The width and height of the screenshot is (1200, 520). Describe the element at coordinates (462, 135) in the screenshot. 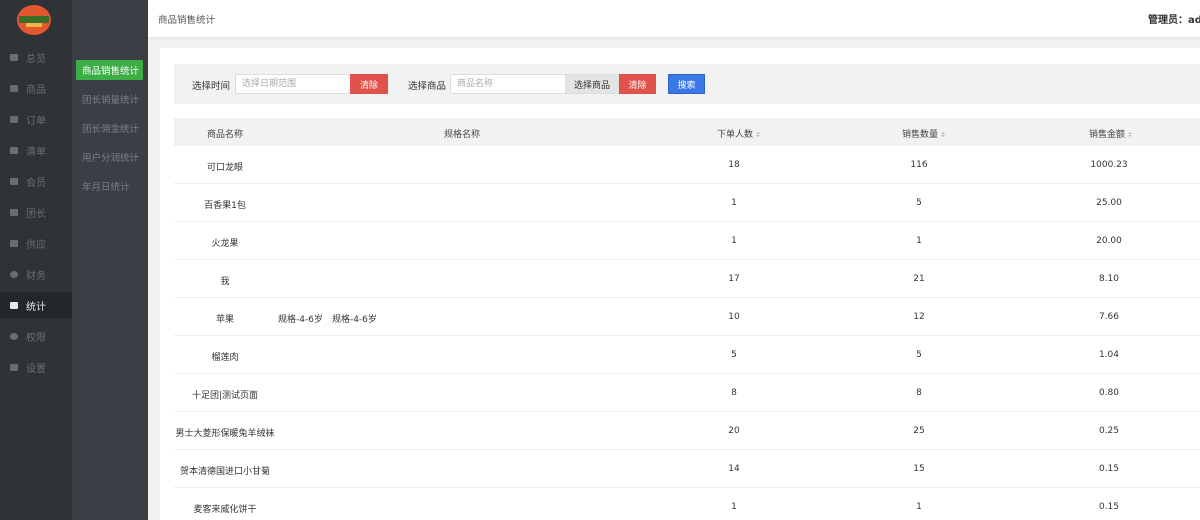

I see `col-spec: 规格名称` at that location.